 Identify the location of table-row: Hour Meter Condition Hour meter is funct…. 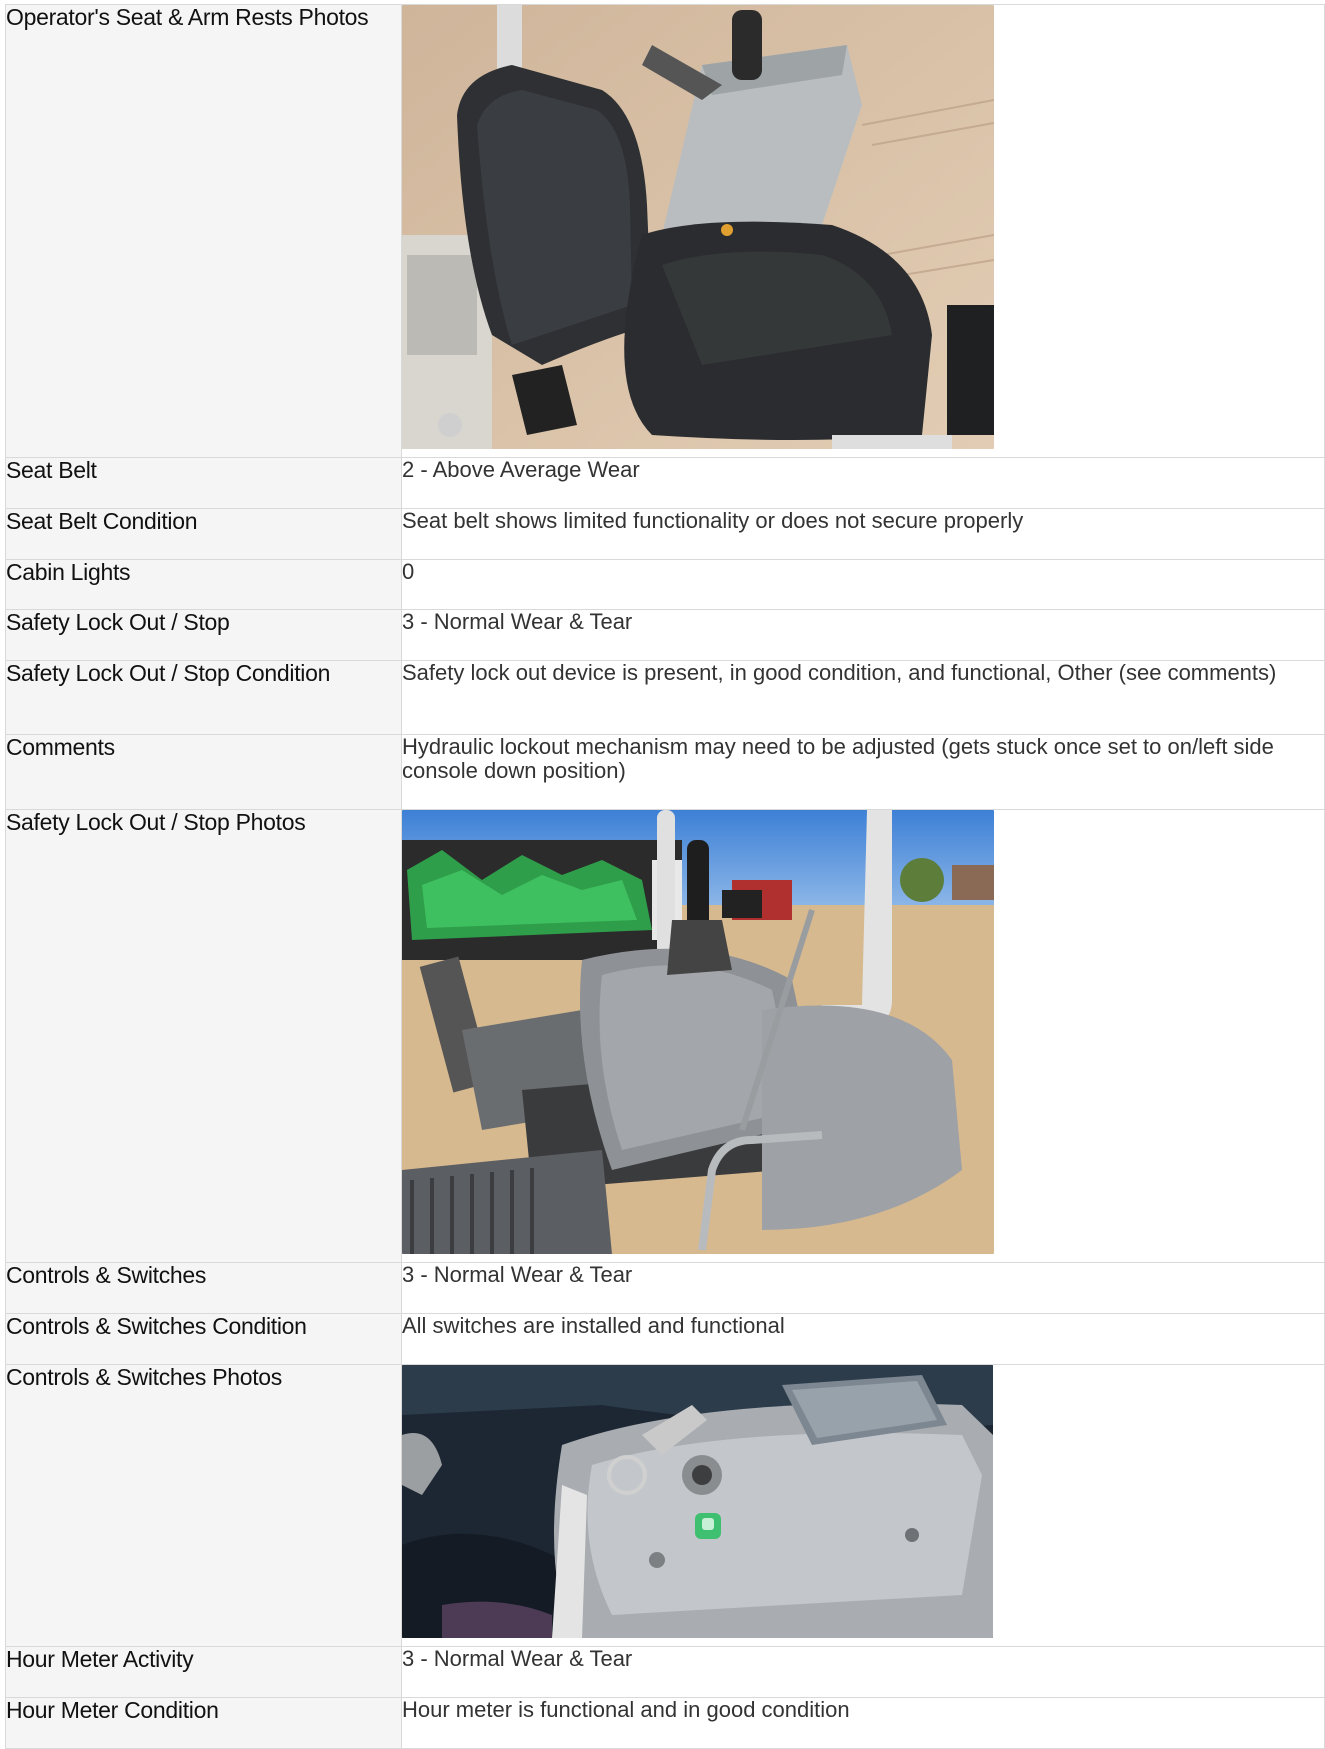
(665, 1723).